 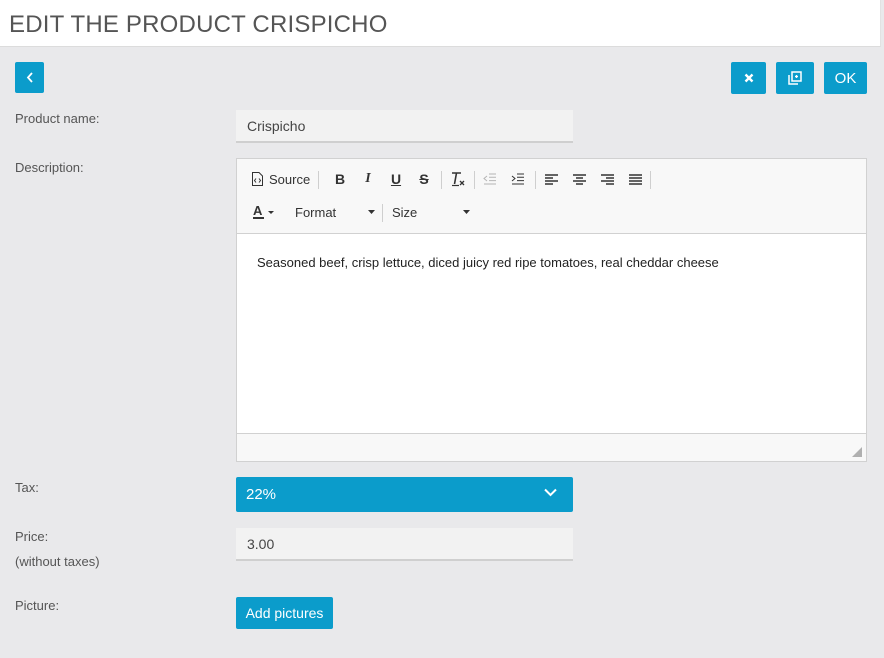 I want to click on close-button, so click(x=748, y=78).